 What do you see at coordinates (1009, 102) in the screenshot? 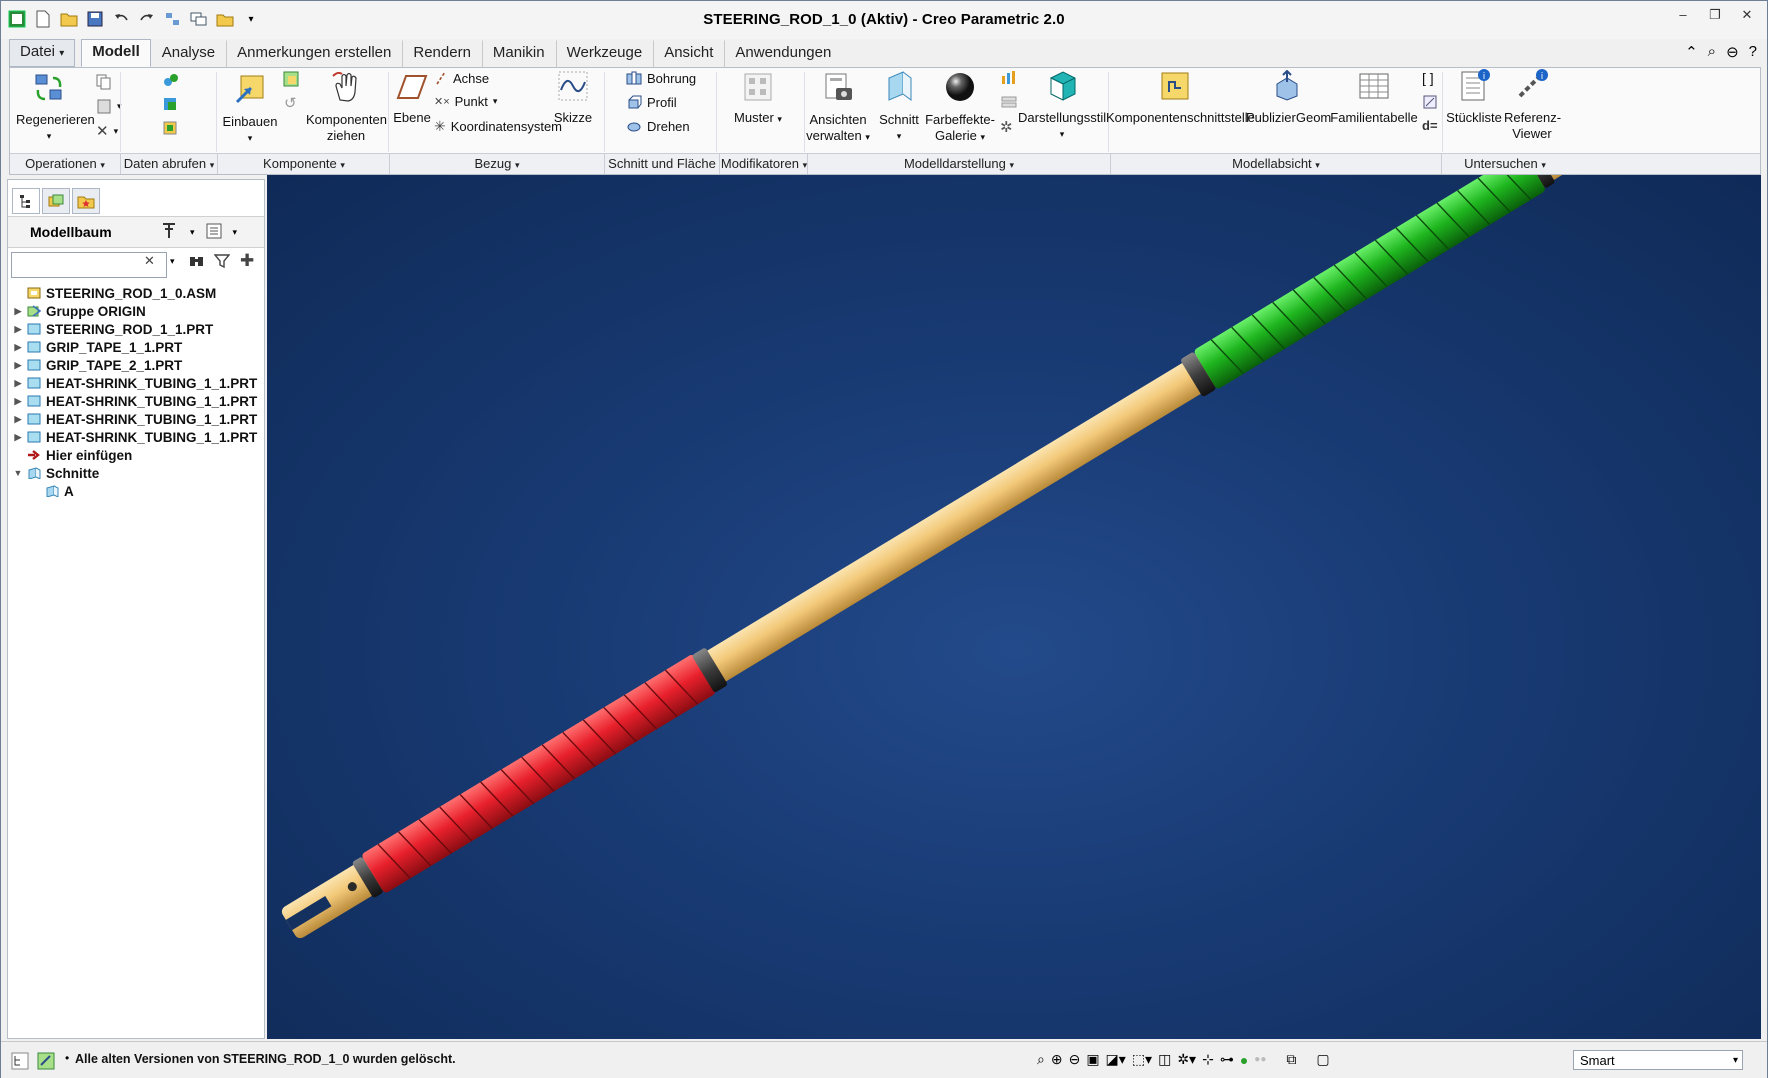
I see `layers-button` at bounding box center [1009, 102].